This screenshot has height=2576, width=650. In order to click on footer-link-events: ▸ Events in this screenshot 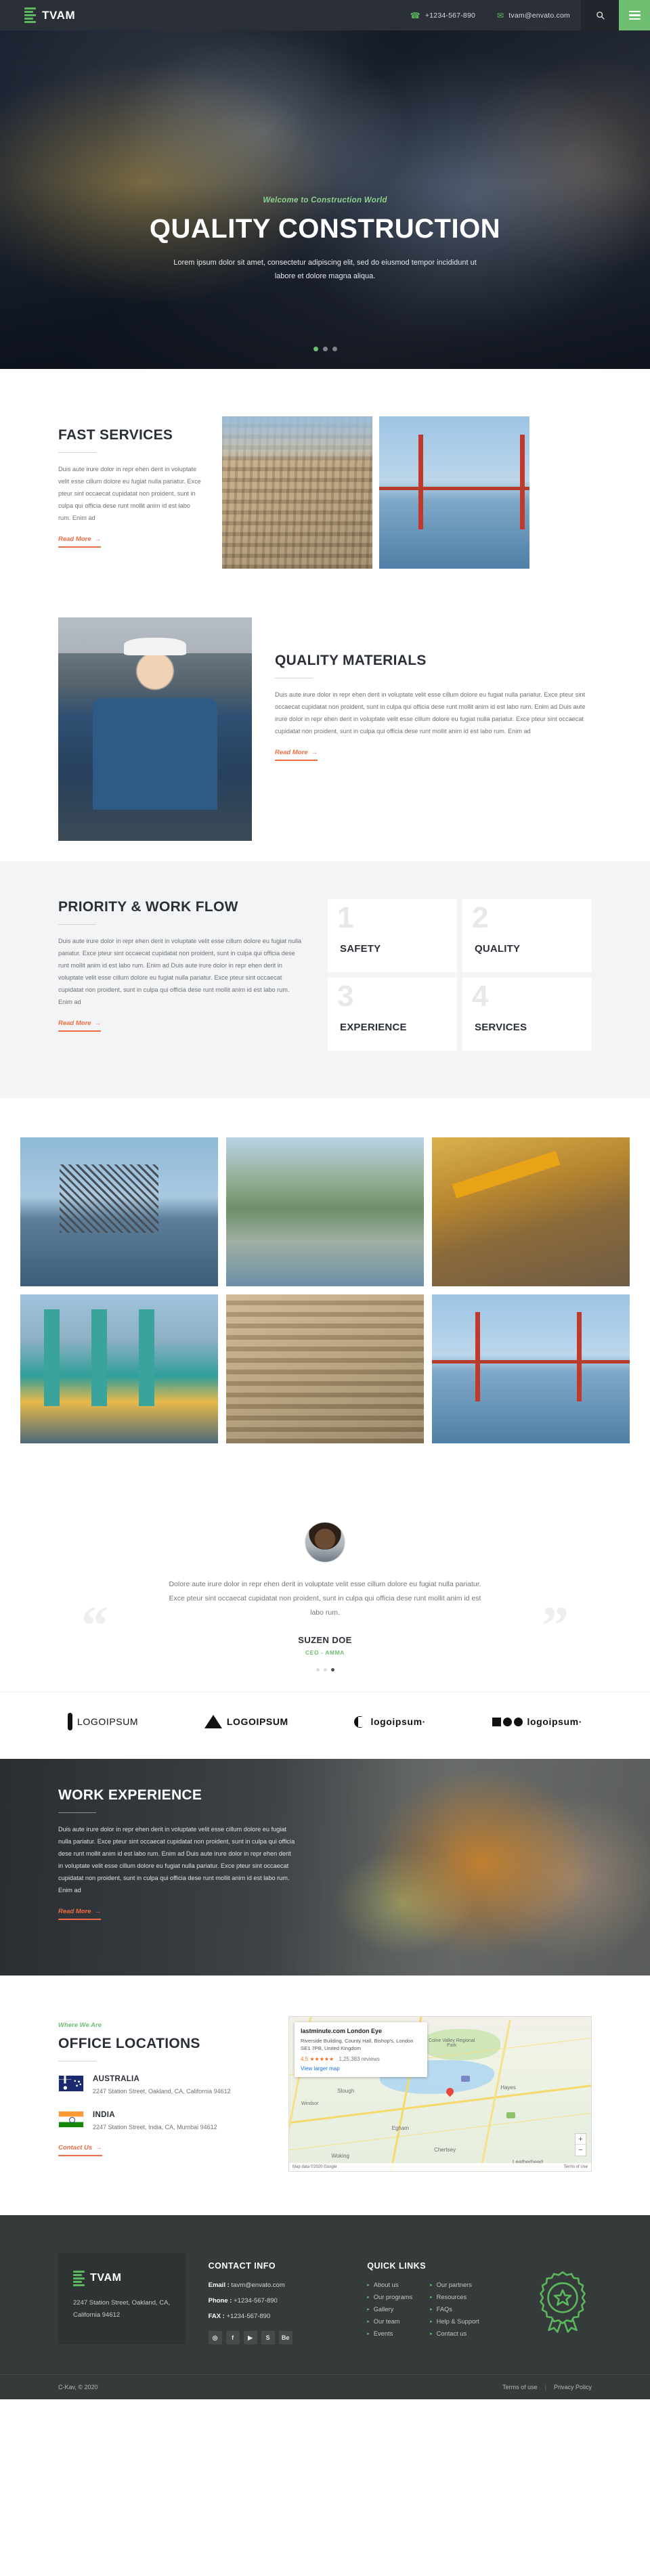, I will do `click(390, 2333)`.